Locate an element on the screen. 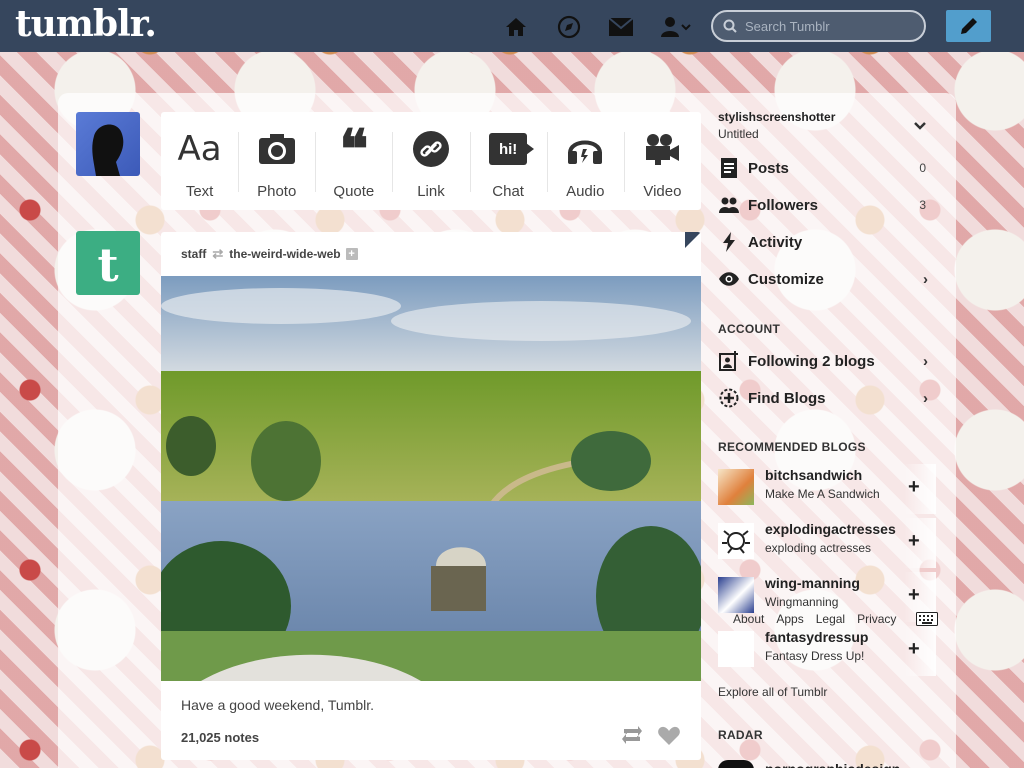 This screenshot has width=1024, height=768. activity-icon is located at coordinates (729, 242).